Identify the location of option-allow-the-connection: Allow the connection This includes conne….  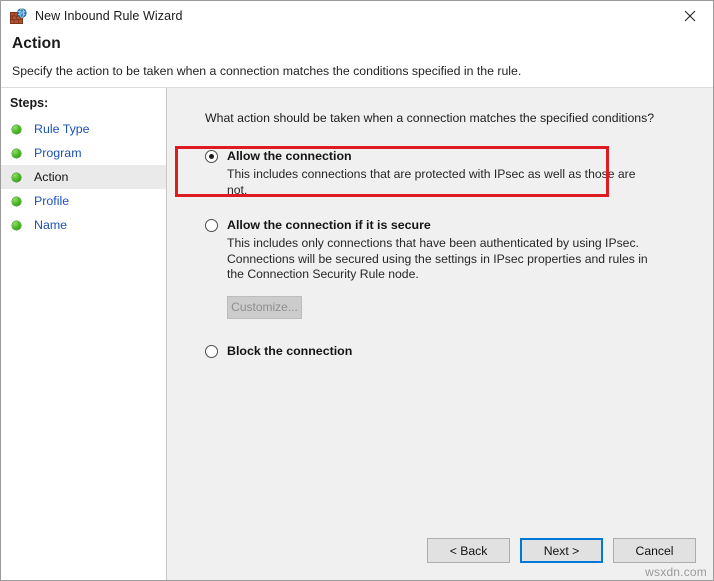
(450, 173).